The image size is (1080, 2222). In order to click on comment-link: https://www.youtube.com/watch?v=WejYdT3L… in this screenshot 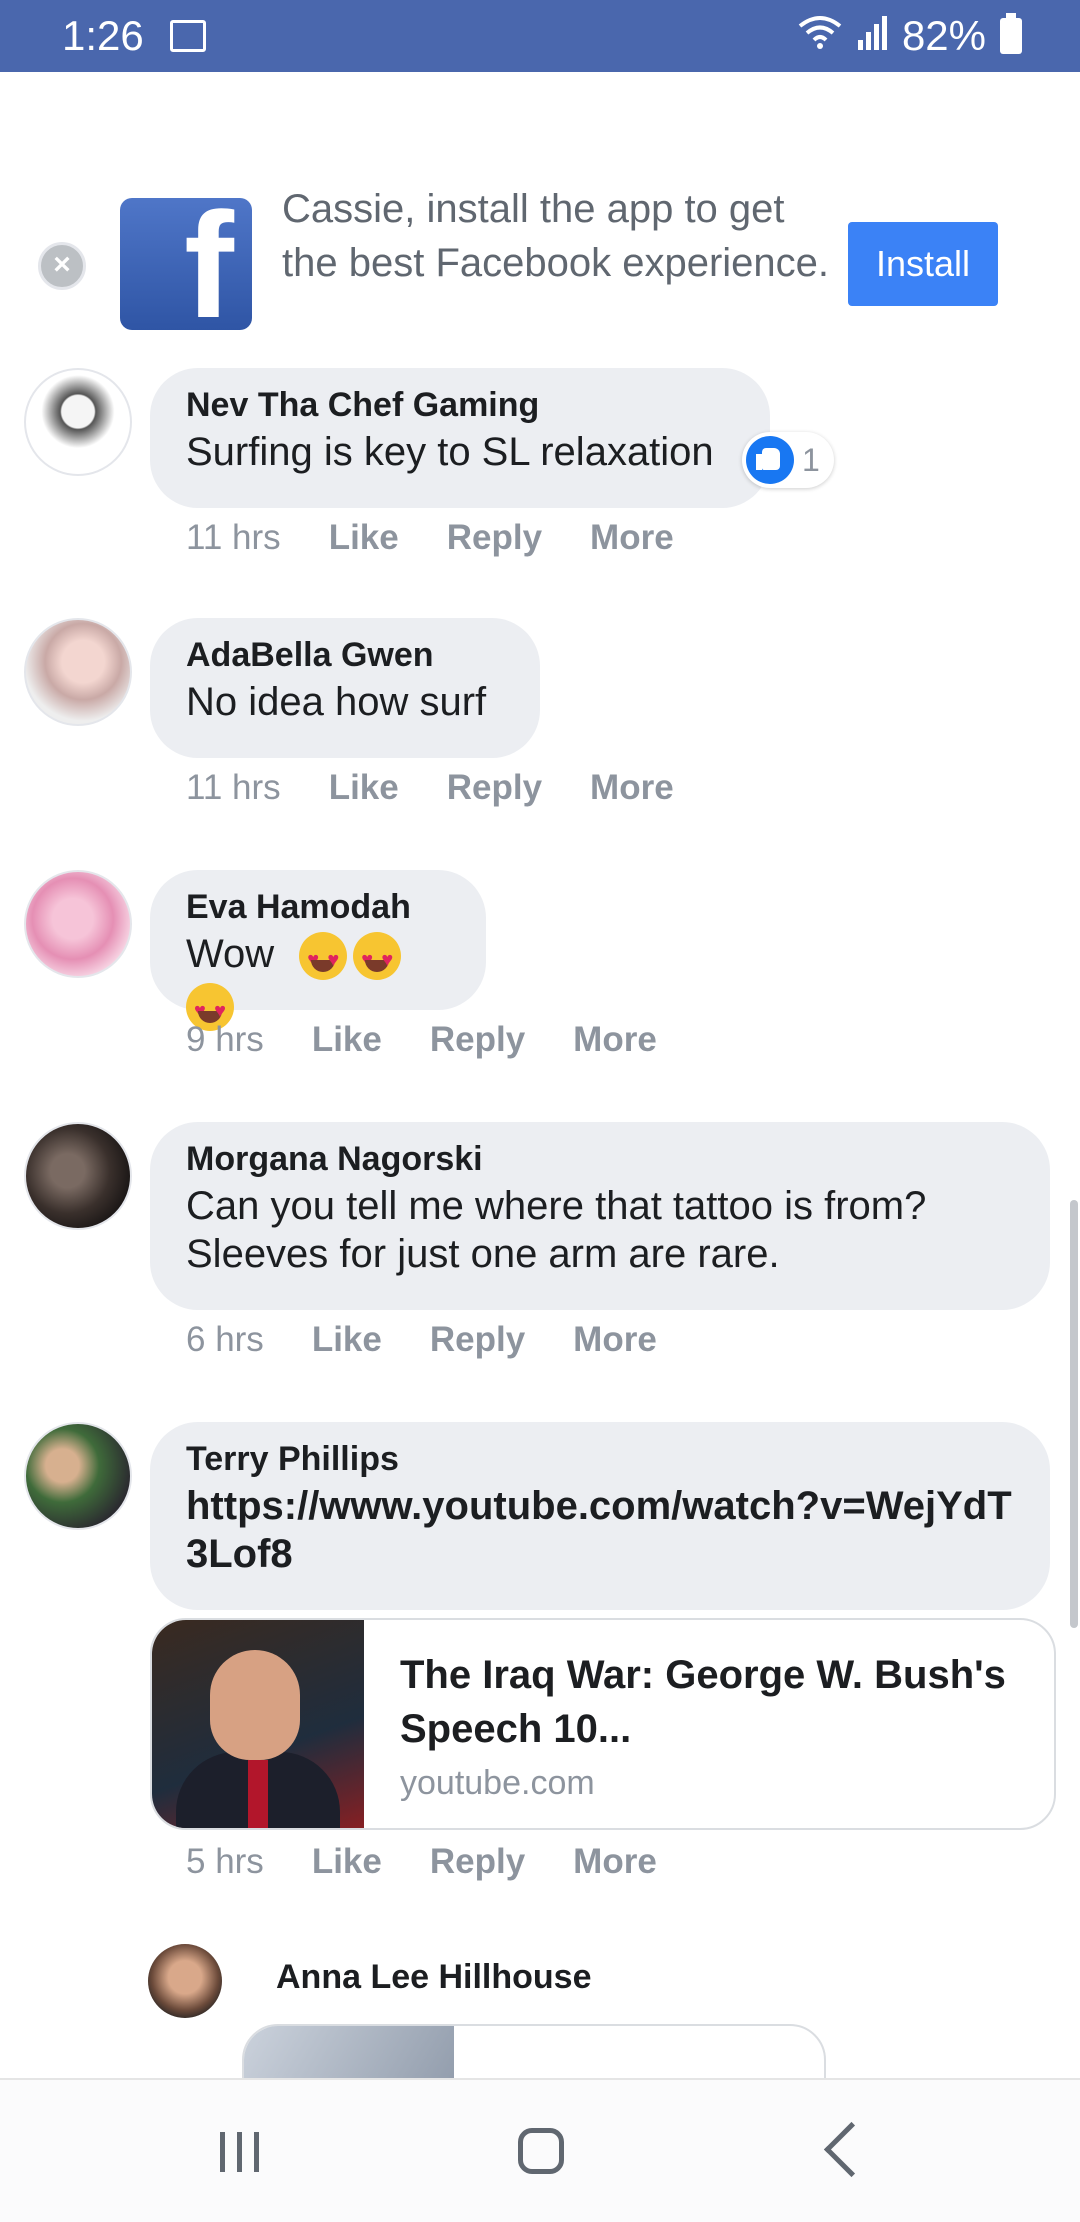, I will do `click(600, 1530)`.